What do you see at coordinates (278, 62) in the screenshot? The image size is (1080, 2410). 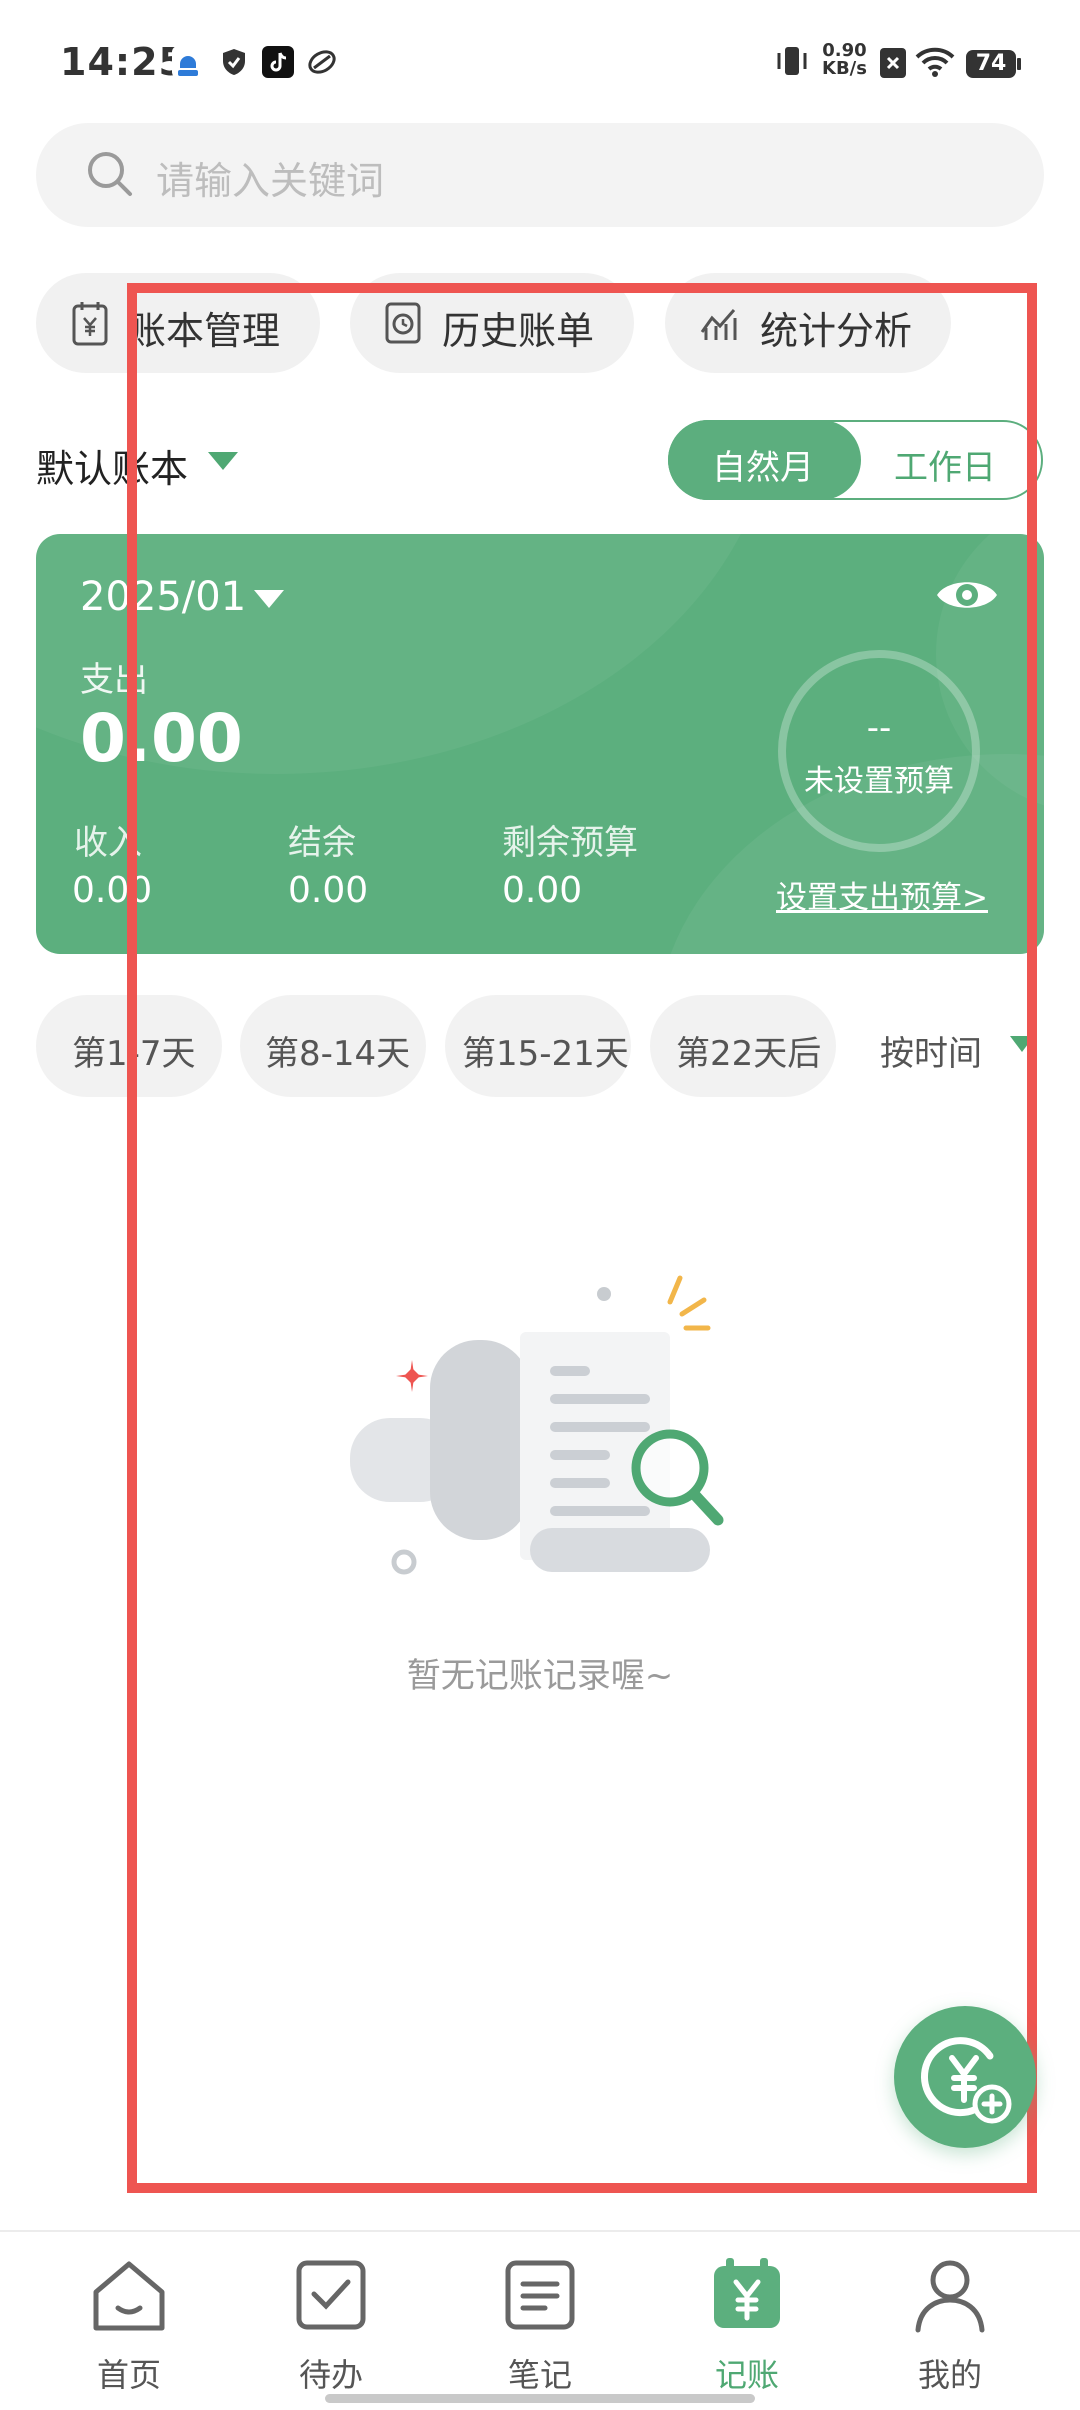 I see `tiktok-icon` at bounding box center [278, 62].